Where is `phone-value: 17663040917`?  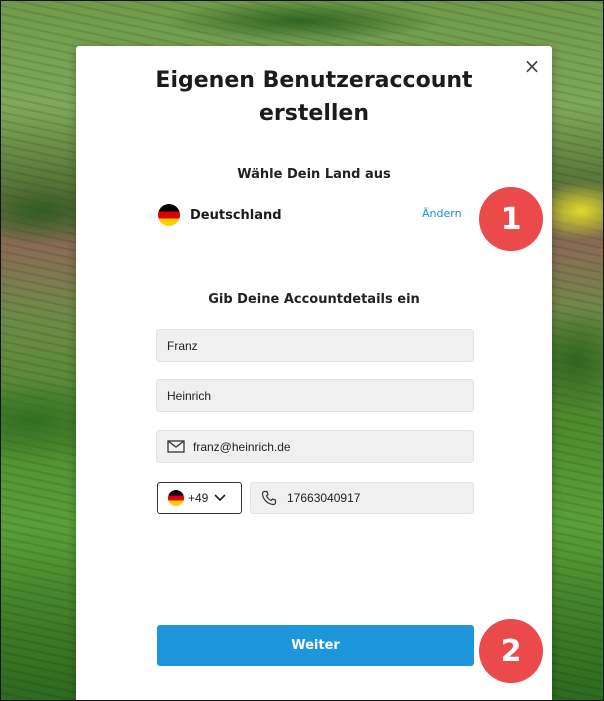
phone-value: 17663040917 is located at coordinates (324, 498).